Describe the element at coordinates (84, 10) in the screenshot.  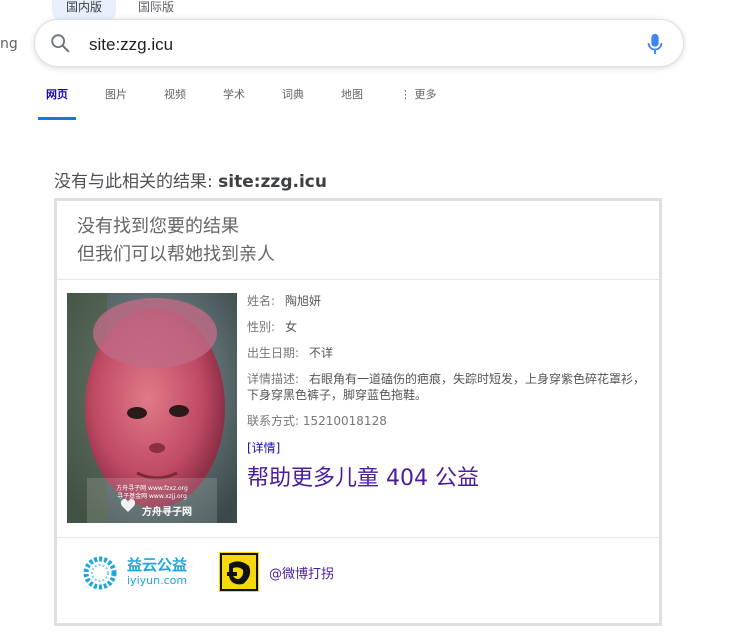
I see `tab-domestic: 国内版` at that location.